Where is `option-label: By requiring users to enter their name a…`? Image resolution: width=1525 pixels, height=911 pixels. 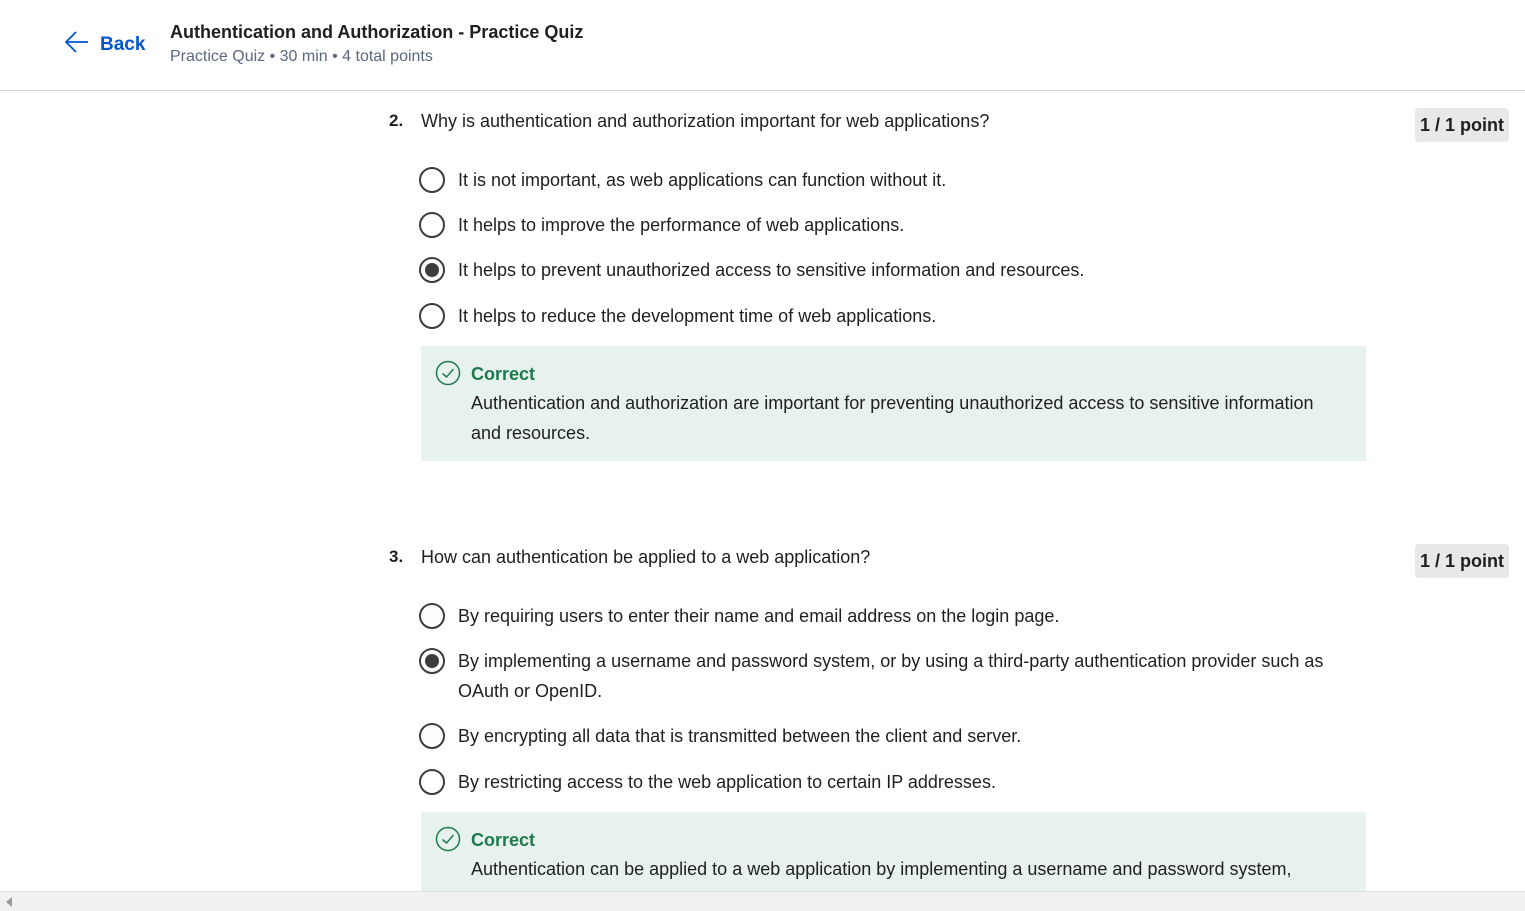 option-label: By requiring users to enter their name a… is located at coordinates (759, 616).